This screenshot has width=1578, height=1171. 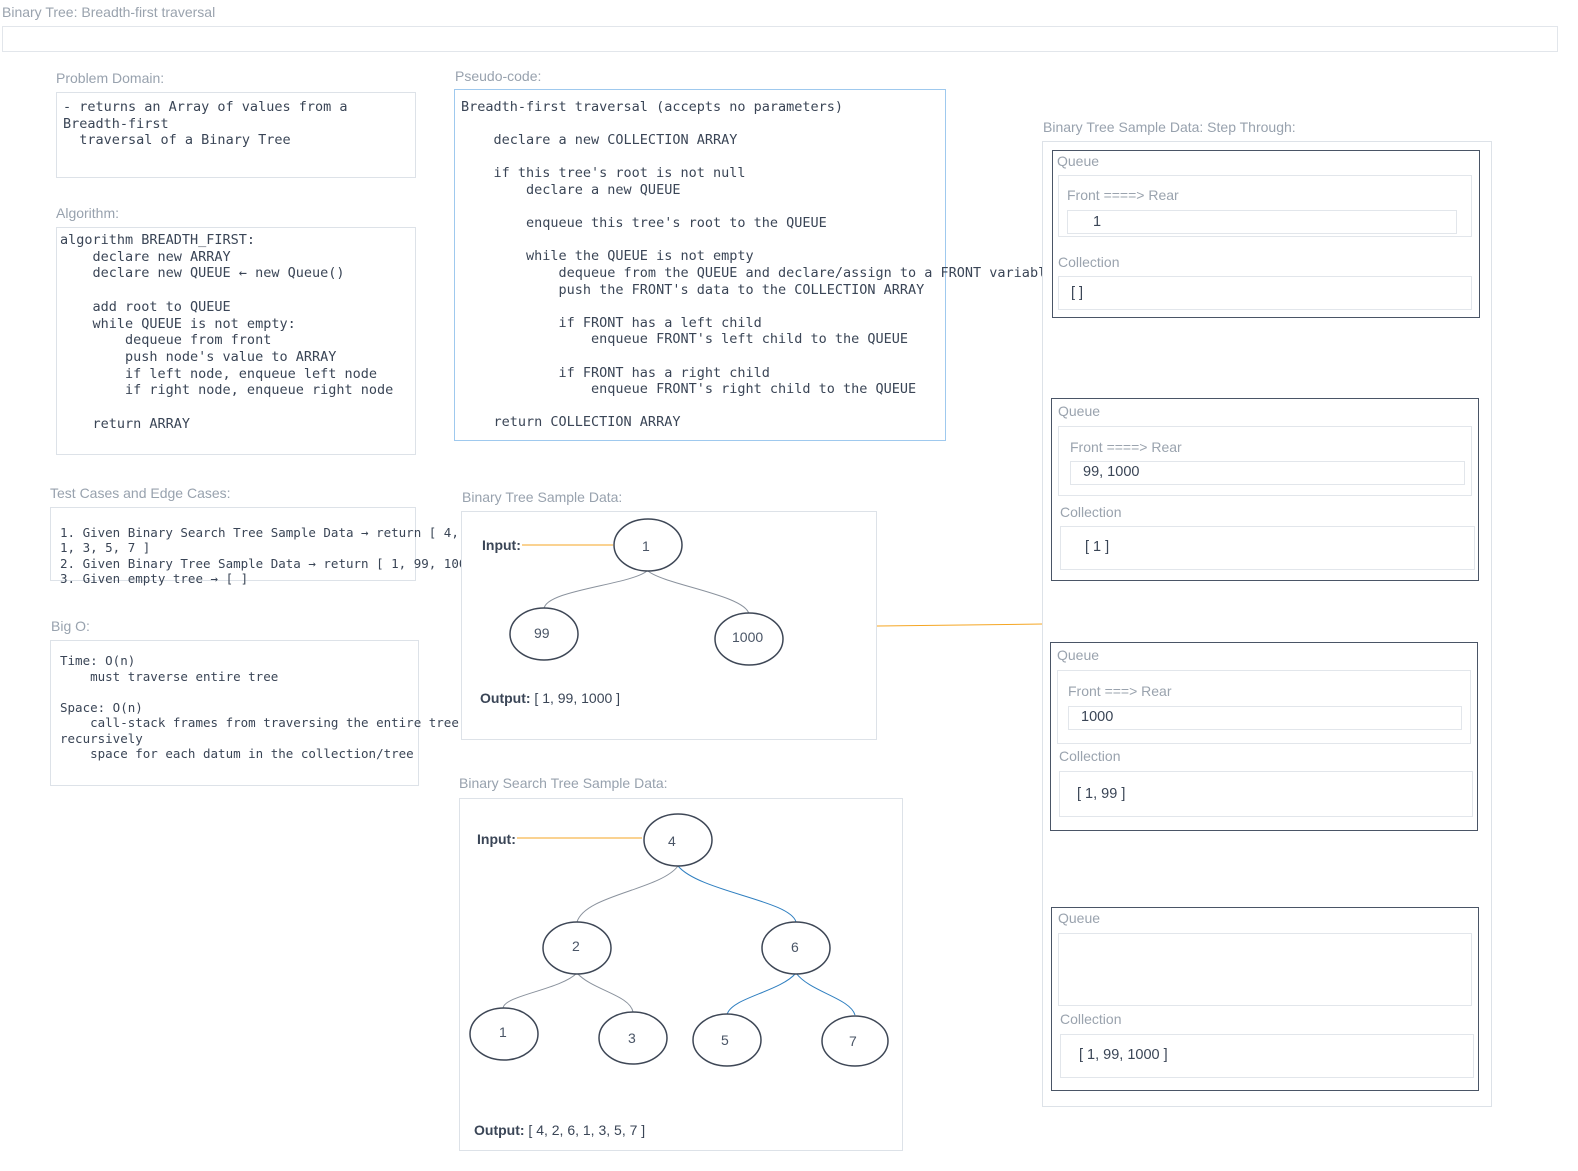 What do you see at coordinates (1091, 512) in the screenshot?
I see `step-2-collection-label: Collection` at bounding box center [1091, 512].